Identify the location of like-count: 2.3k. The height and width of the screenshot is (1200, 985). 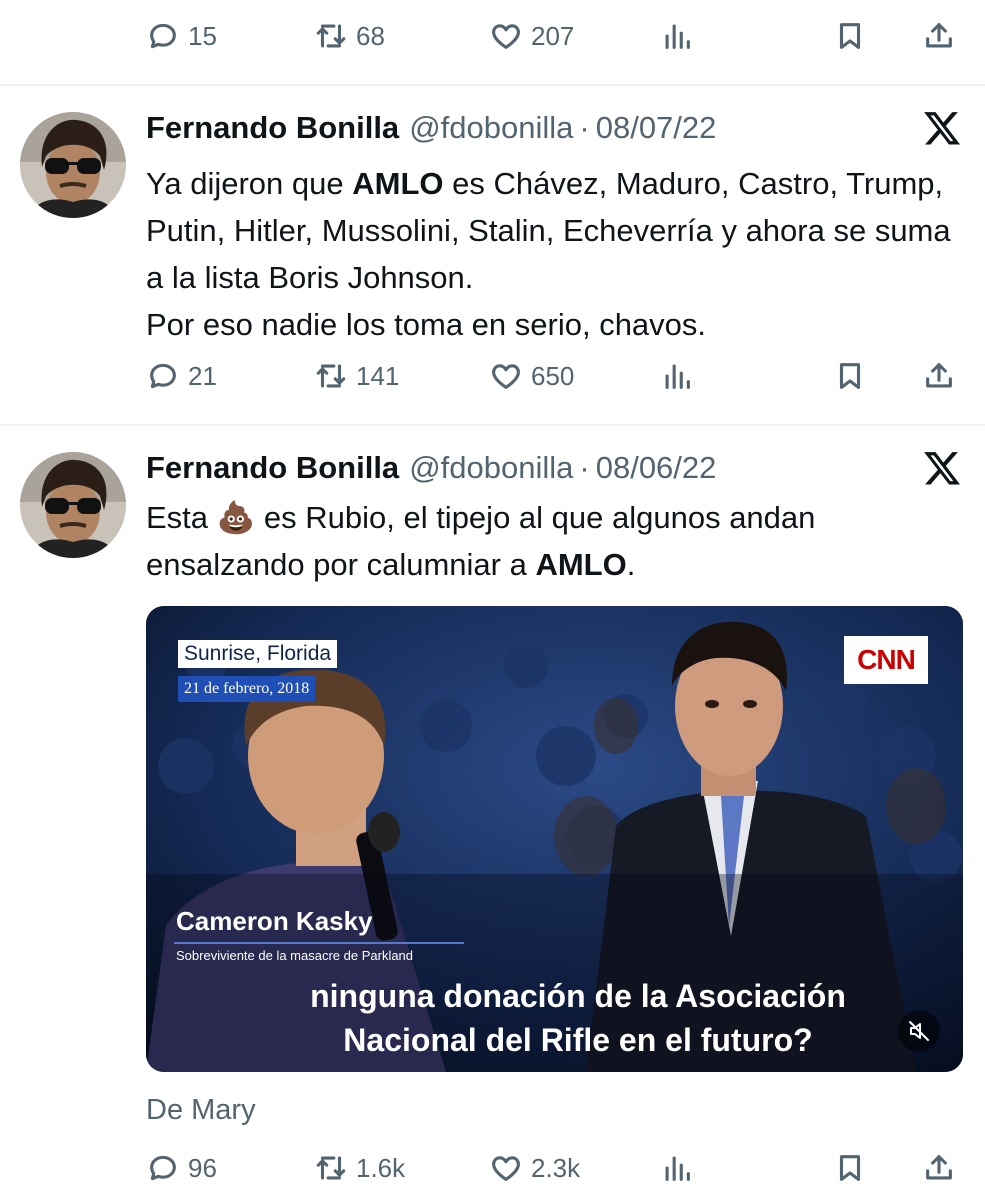
(556, 1167).